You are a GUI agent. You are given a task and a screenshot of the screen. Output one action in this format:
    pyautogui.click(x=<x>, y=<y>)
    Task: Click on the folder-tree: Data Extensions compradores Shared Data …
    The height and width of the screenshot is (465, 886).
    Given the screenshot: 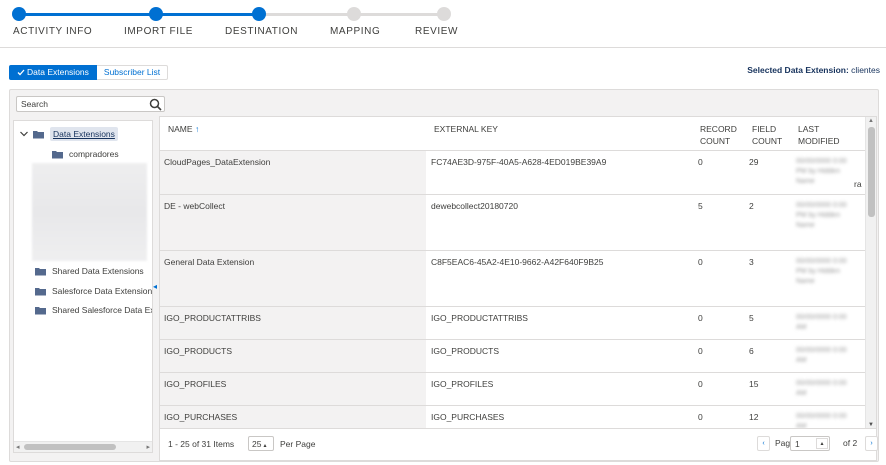 What is the action you would take?
    pyautogui.click(x=83, y=286)
    